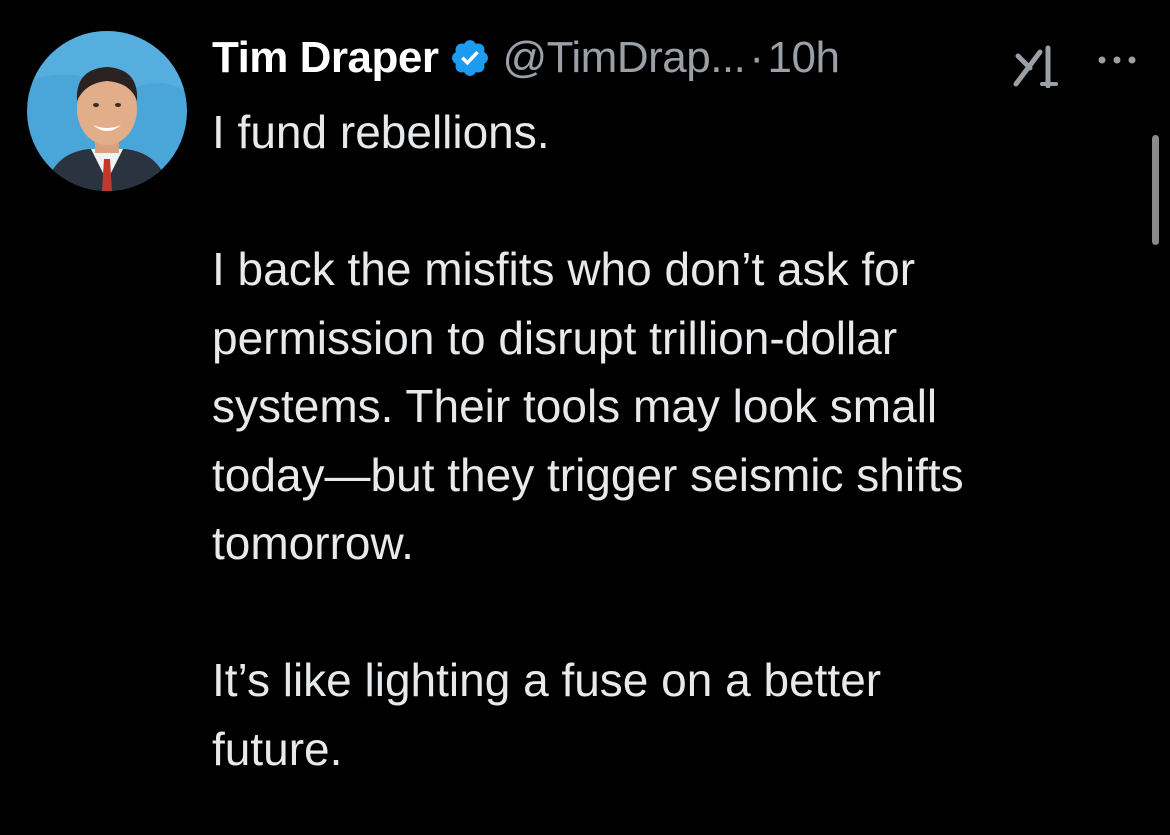  I want to click on text-line: It’s like lighting a fuse on a better, so click(547, 680).